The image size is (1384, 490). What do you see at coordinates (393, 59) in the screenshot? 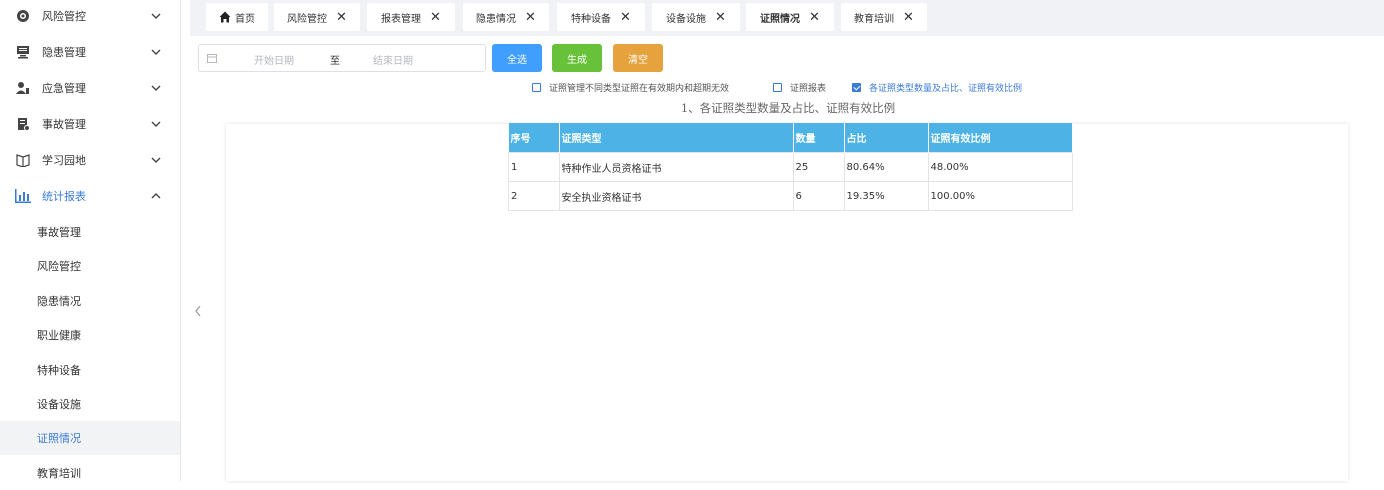
I see `end-date-input: 结束日期` at bounding box center [393, 59].